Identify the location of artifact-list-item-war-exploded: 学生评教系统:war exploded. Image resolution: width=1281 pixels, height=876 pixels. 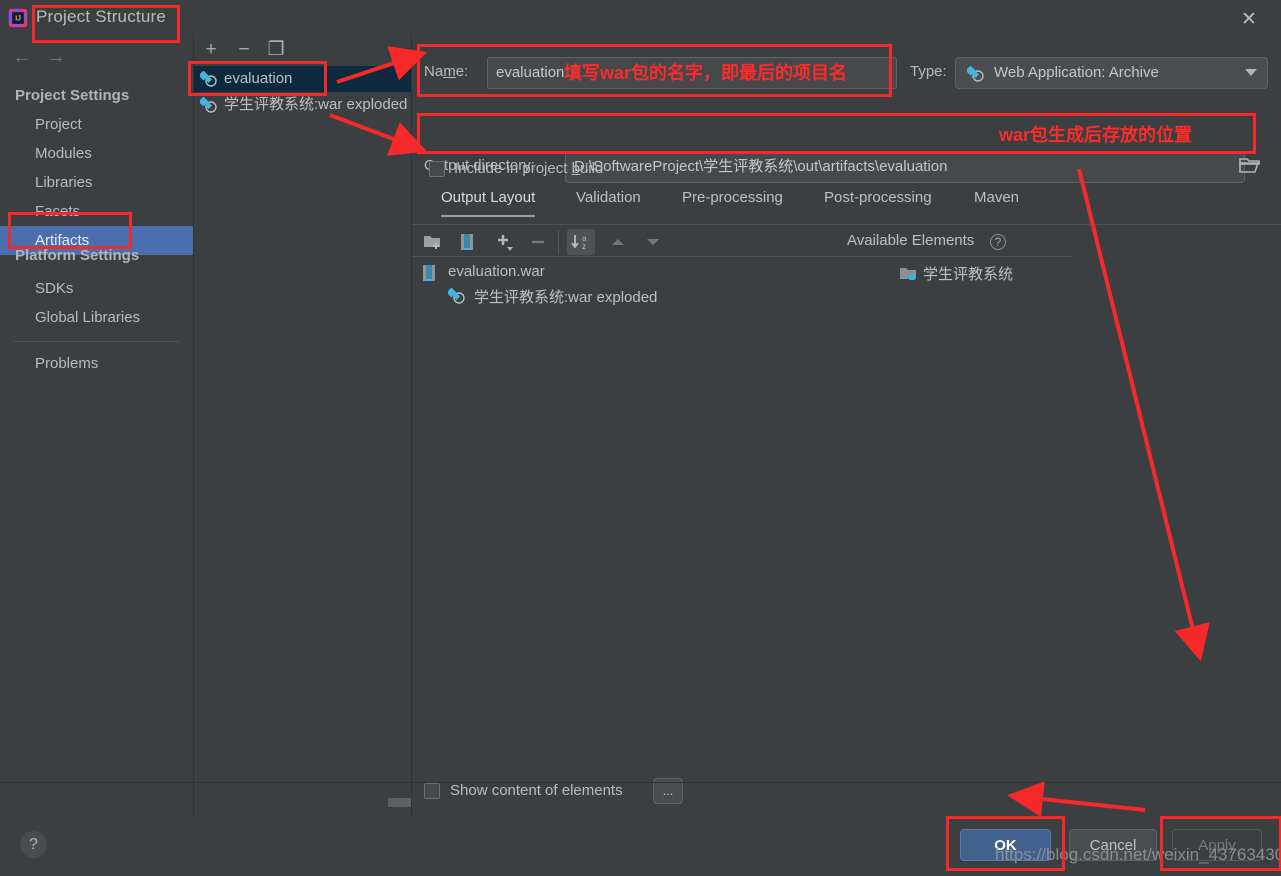
(303, 105).